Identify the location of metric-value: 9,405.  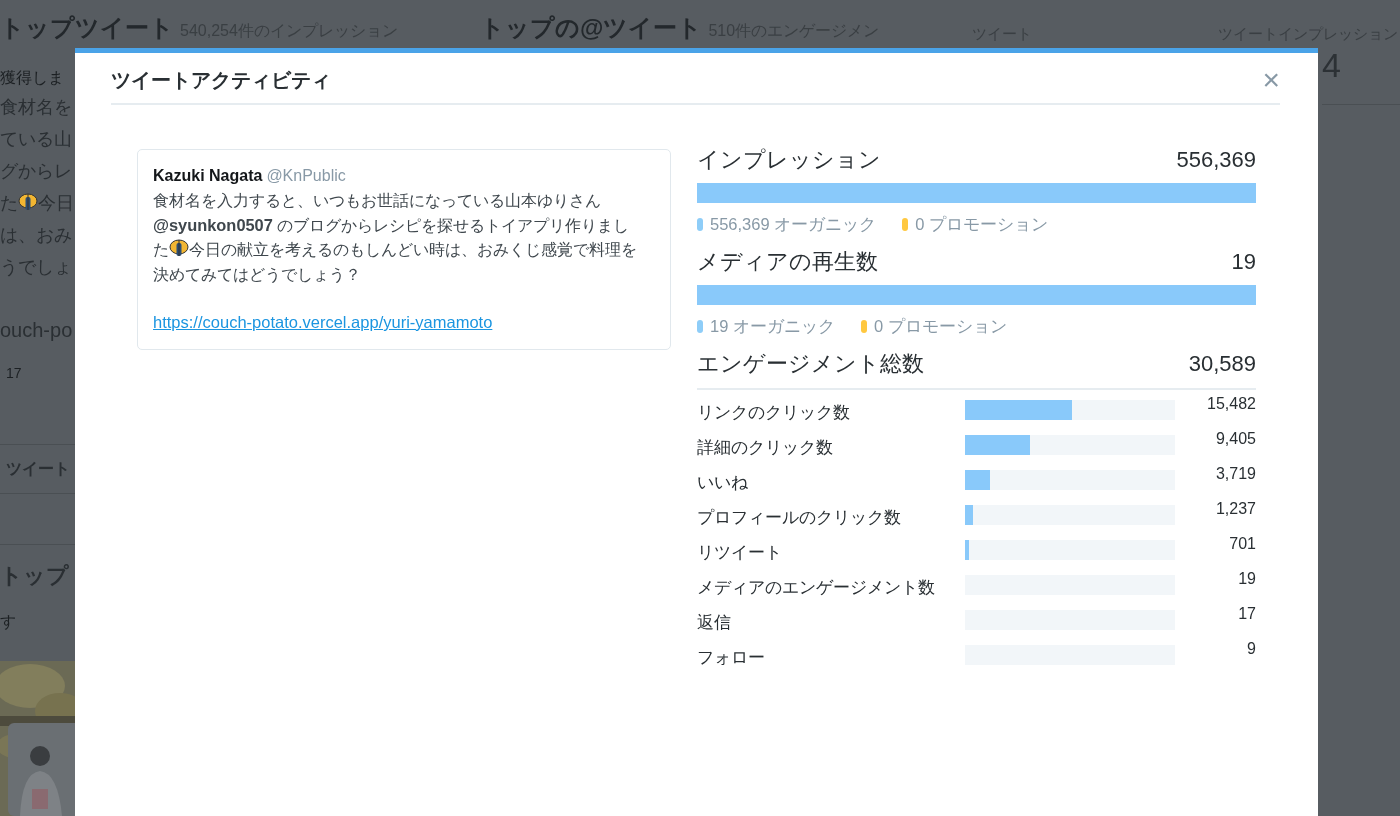
(1235, 438).